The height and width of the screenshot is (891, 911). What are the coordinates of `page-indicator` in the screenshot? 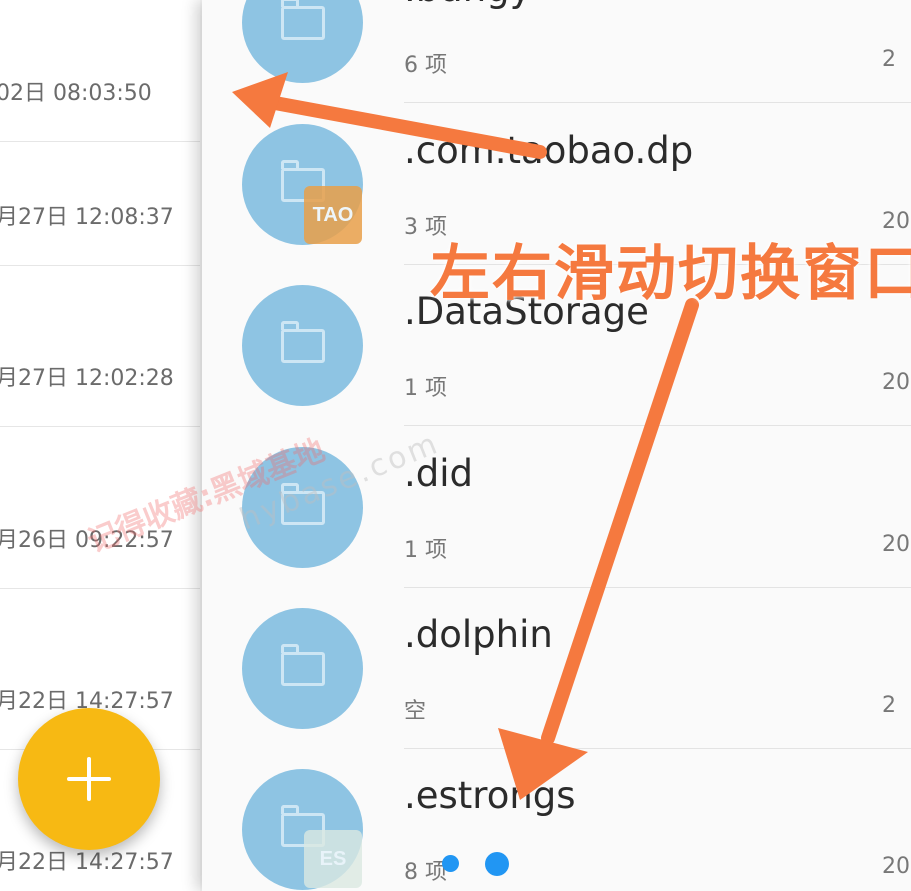 It's located at (475, 864).